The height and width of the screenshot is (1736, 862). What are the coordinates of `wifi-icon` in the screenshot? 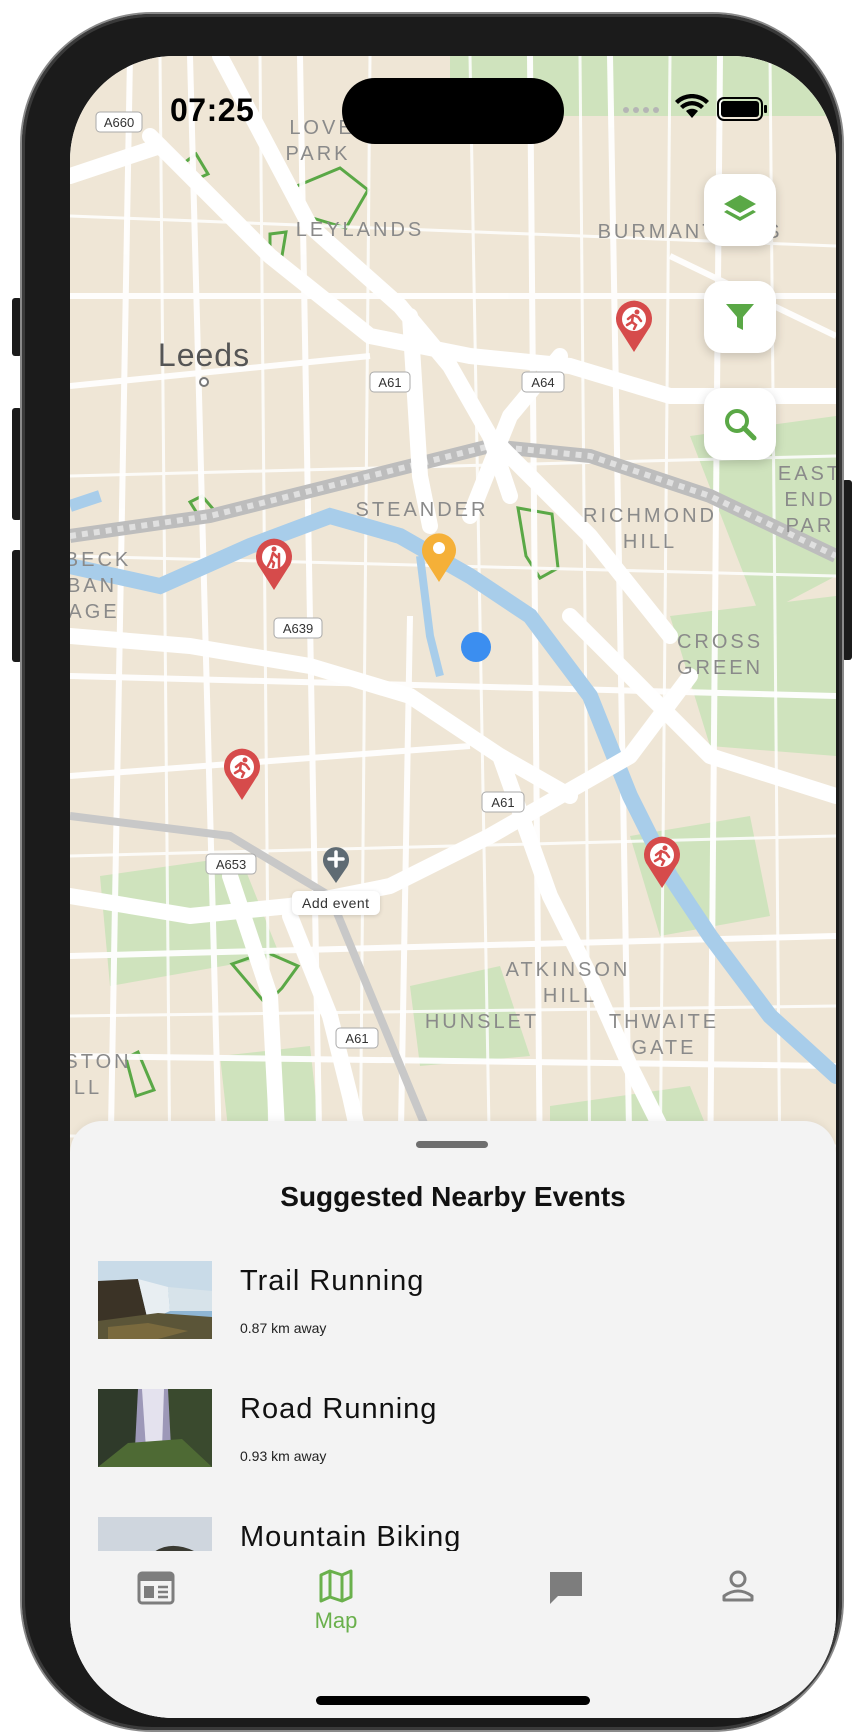 It's located at (692, 105).